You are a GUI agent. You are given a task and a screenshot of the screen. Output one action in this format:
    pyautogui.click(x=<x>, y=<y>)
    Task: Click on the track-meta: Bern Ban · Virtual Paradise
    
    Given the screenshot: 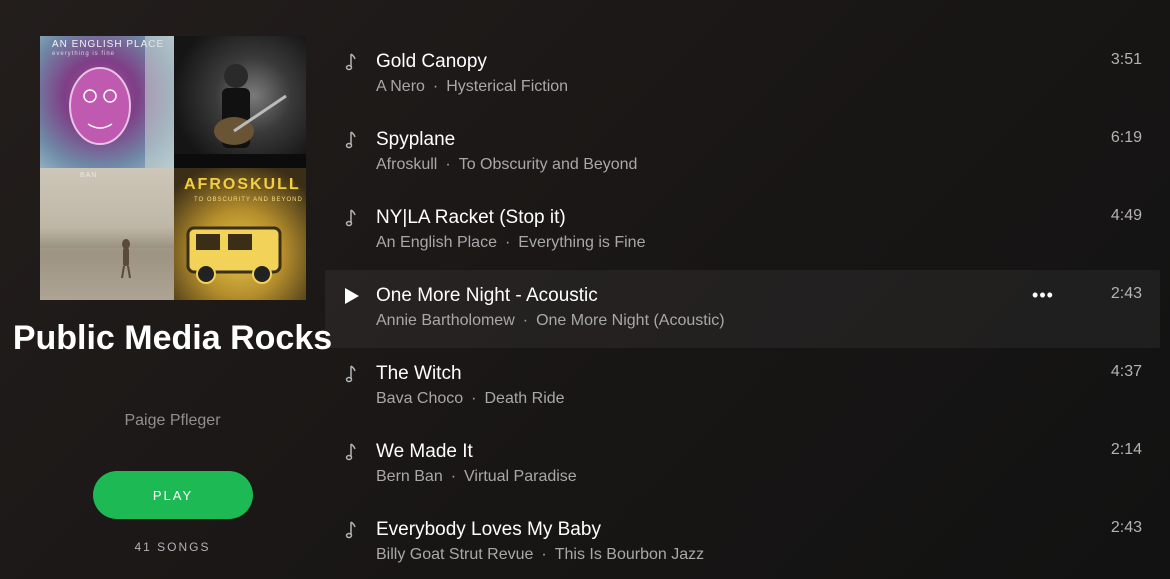 What is the action you would take?
    pyautogui.click(x=476, y=477)
    